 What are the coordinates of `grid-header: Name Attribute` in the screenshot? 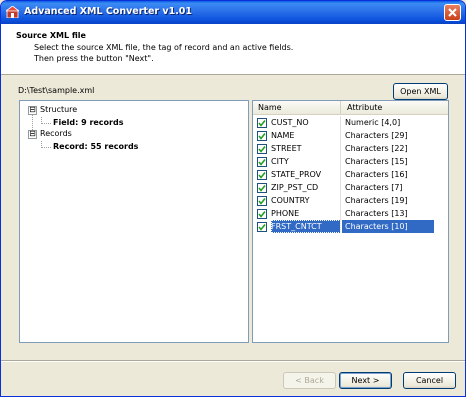 It's located at (350, 108).